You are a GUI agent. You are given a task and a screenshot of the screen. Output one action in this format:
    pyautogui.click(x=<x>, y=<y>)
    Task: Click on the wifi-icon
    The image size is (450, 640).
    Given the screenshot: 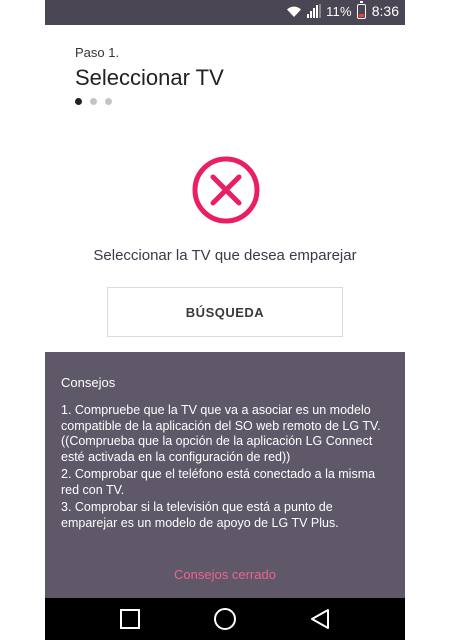 What is the action you would take?
    pyautogui.click(x=294, y=11)
    